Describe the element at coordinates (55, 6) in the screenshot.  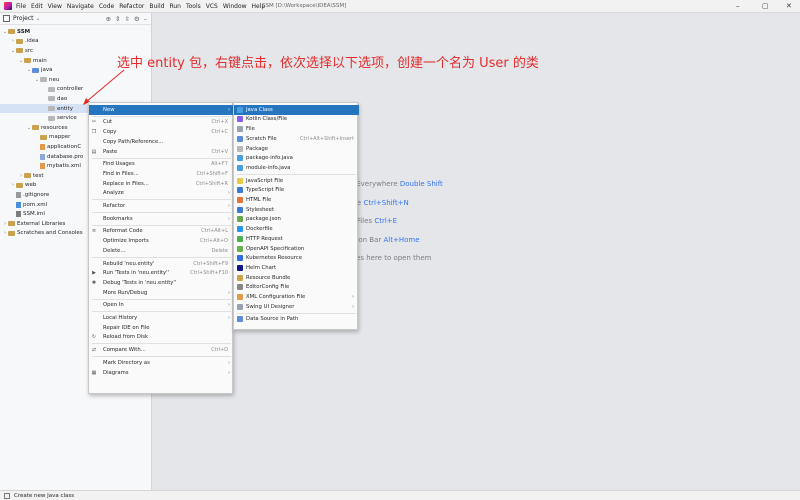
I see `menu-view: View` at that location.